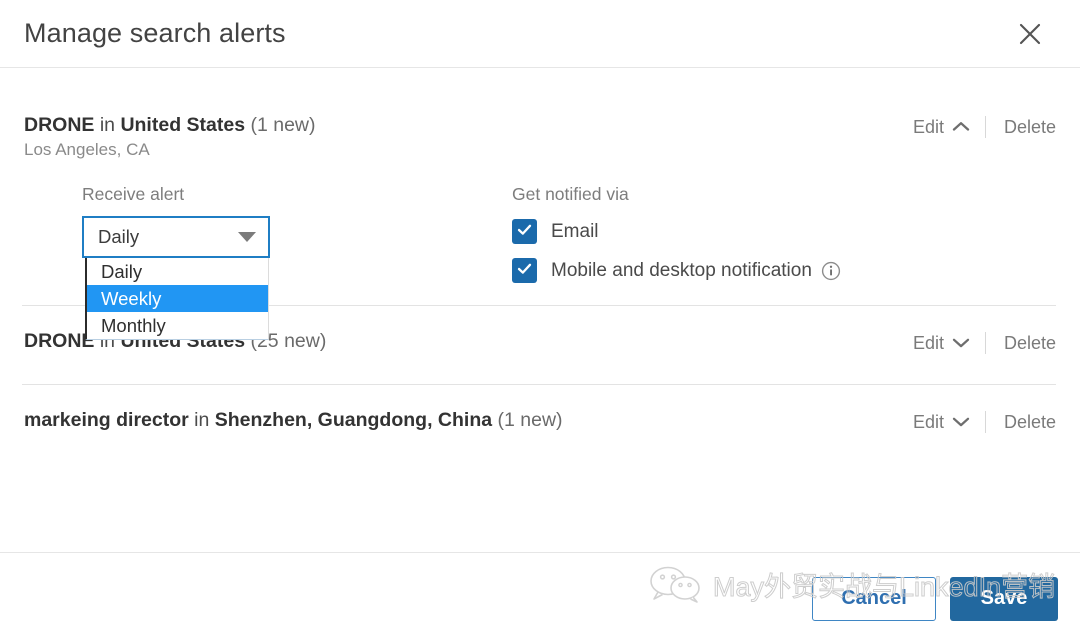 The width and height of the screenshot is (1080, 644). Describe the element at coordinates (155, 33) in the screenshot. I see `page-title: Manage search alerts` at that location.